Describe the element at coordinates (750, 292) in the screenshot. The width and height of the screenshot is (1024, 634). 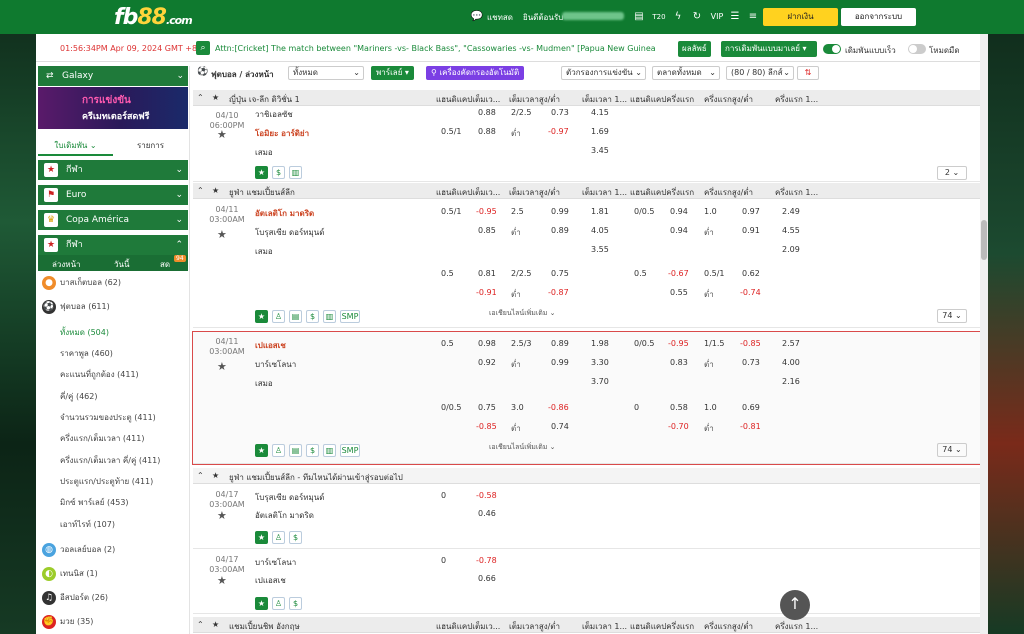
I see `odds-cell: -0.74` at that location.